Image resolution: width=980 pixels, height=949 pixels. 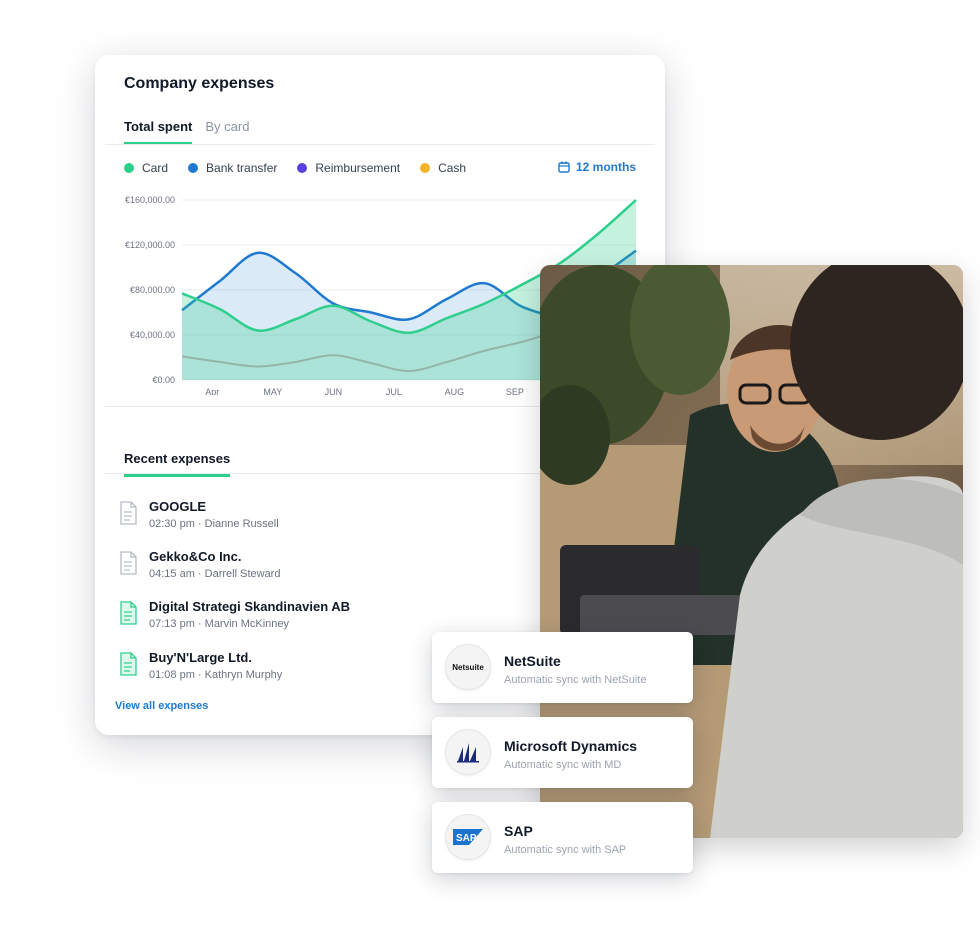 I want to click on y-tick-label: €120,000.00, so click(x=150, y=245).